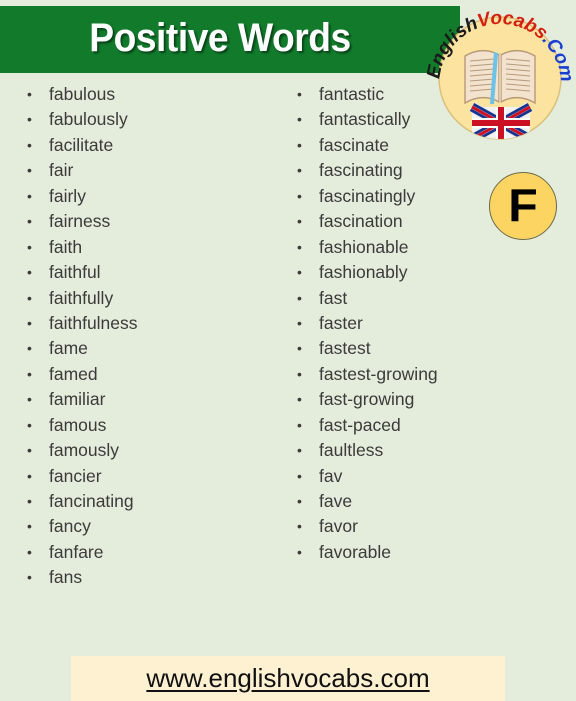 This screenshot has height=701, width=576. What do you see at coordinates (157, 451) in the screenshot?
I see `word-list-item: famously` at bounding box center [157, 451].